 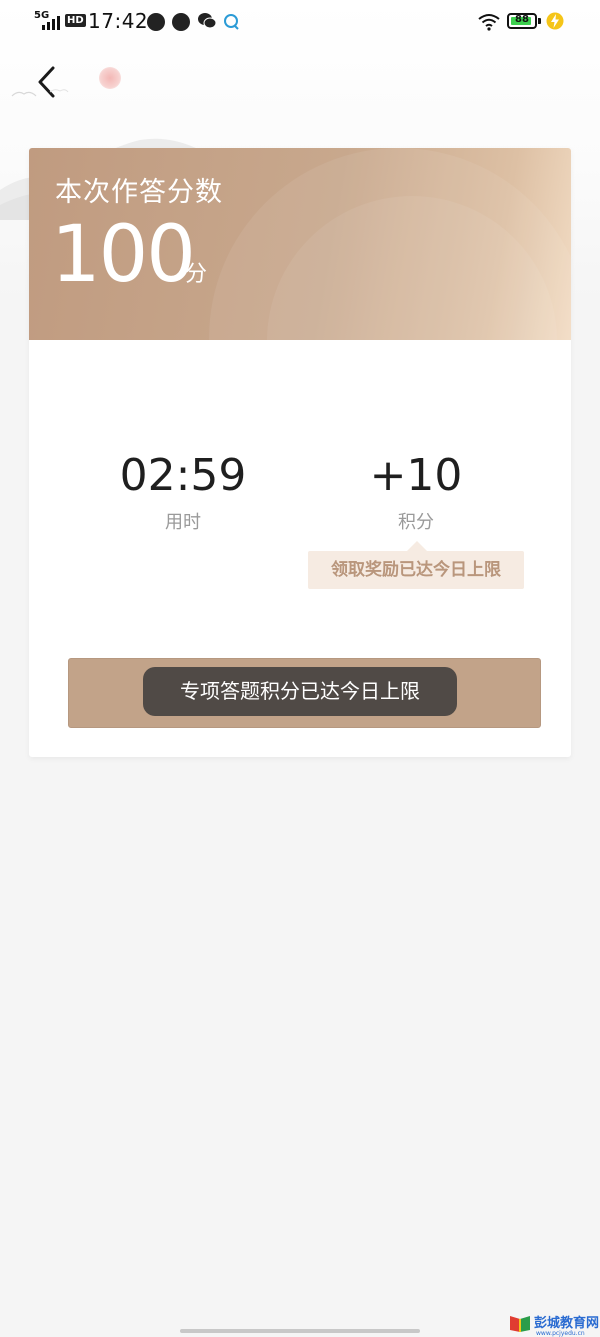 What do you see at coordinates (207, 21) in the screenshot?
I see `wechat-icon` at bounding box center [207, 21].